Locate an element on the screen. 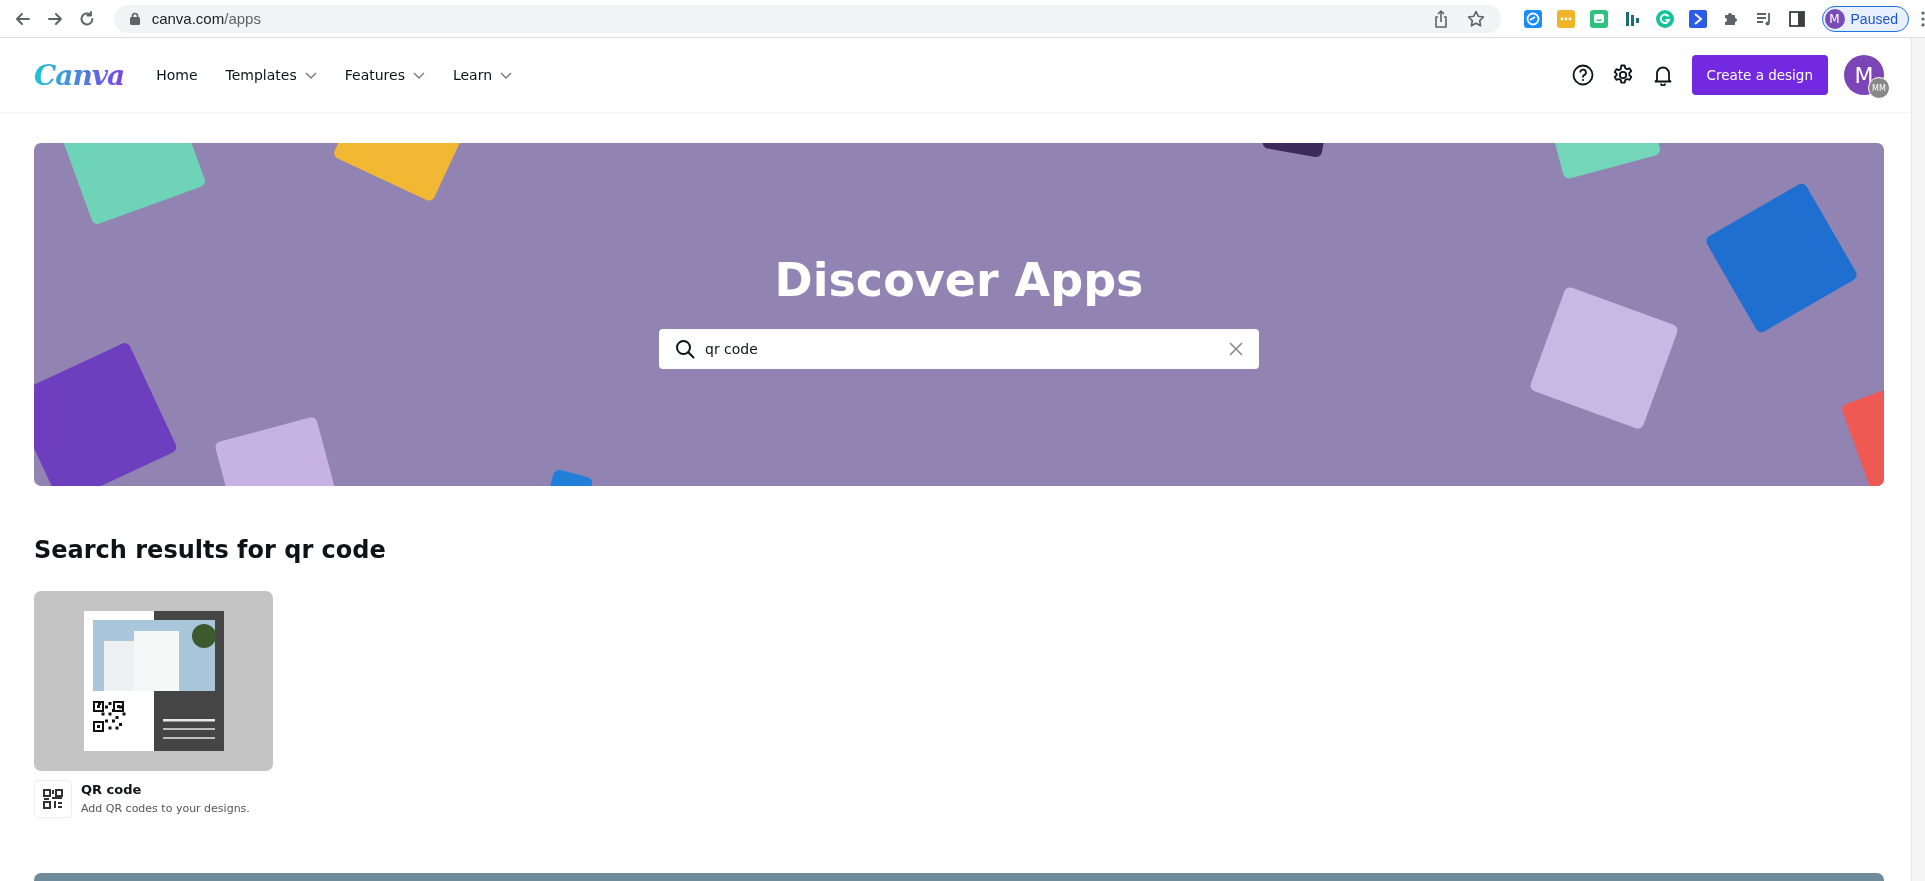  address-bar: canva.com/apps is located at coordinates (807, 18).